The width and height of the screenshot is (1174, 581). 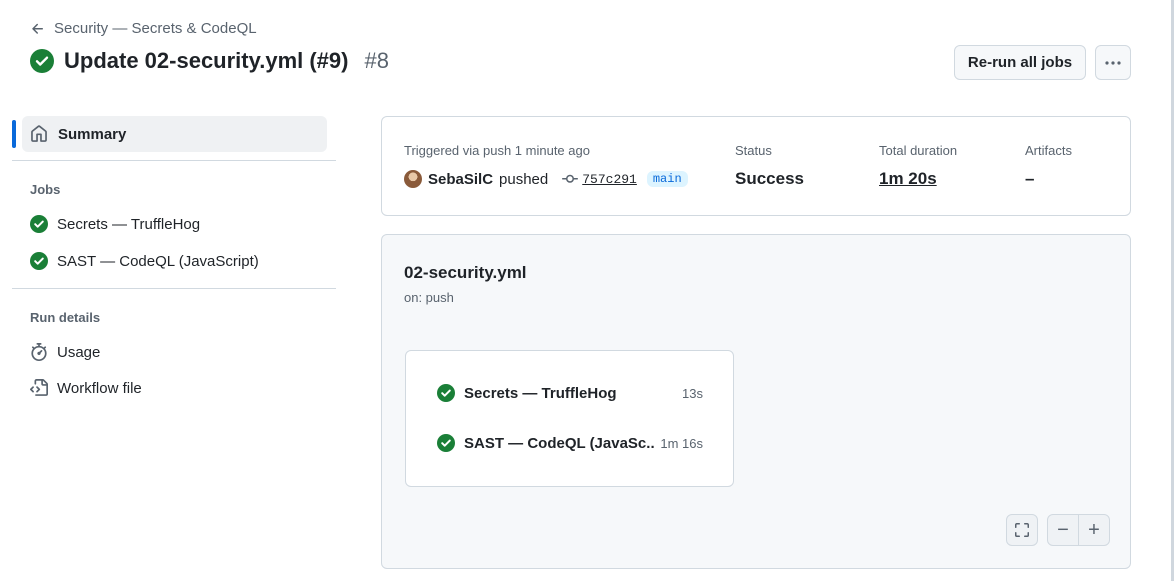 I want to click on status-label: Status, so click(x=753, y=150).